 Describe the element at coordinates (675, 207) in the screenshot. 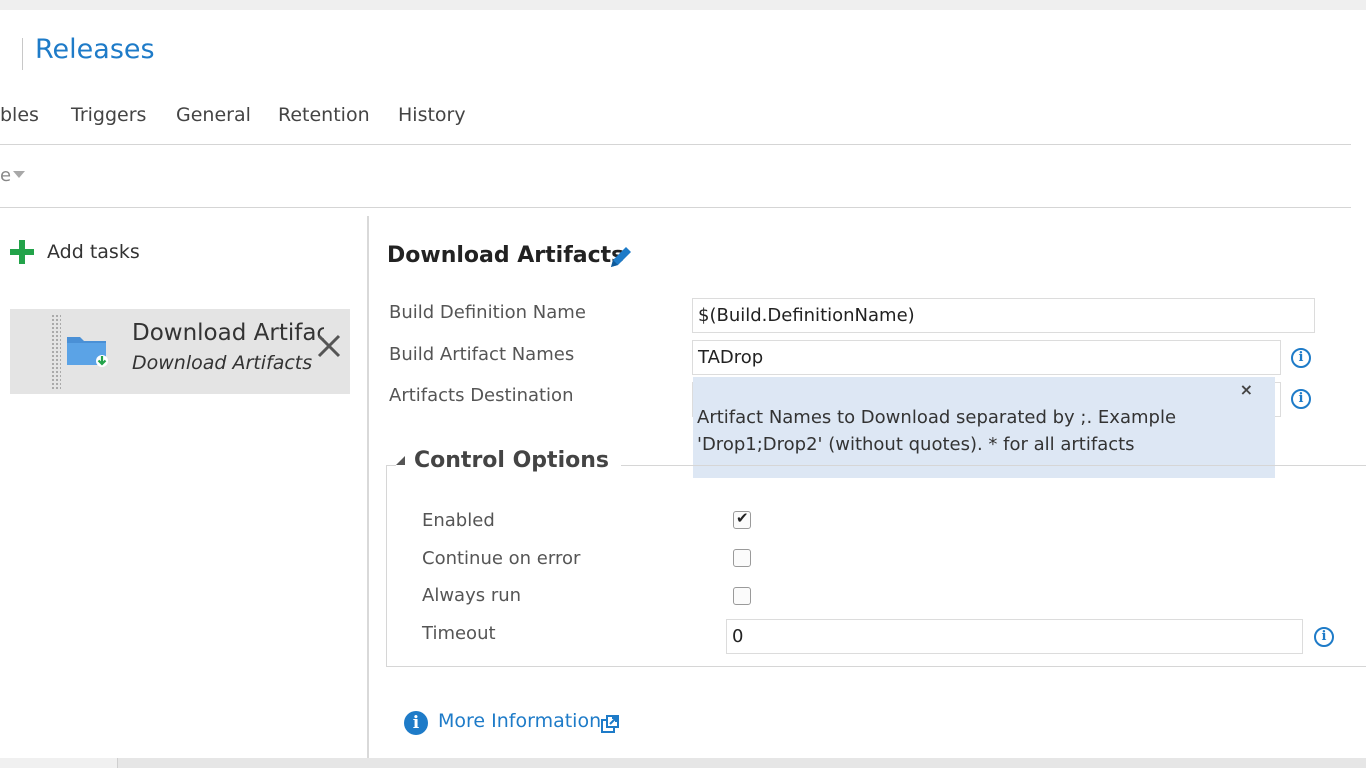

I see `toolbar-divider` at that location.